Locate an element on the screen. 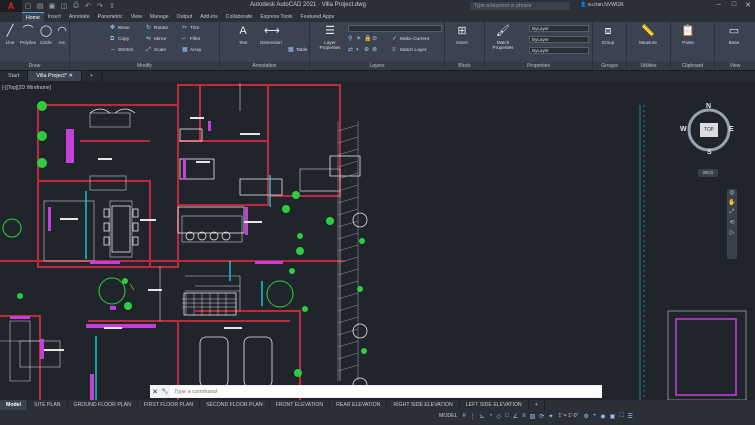  color-dropdown: ByLayer is located at coordinates (559, 28).